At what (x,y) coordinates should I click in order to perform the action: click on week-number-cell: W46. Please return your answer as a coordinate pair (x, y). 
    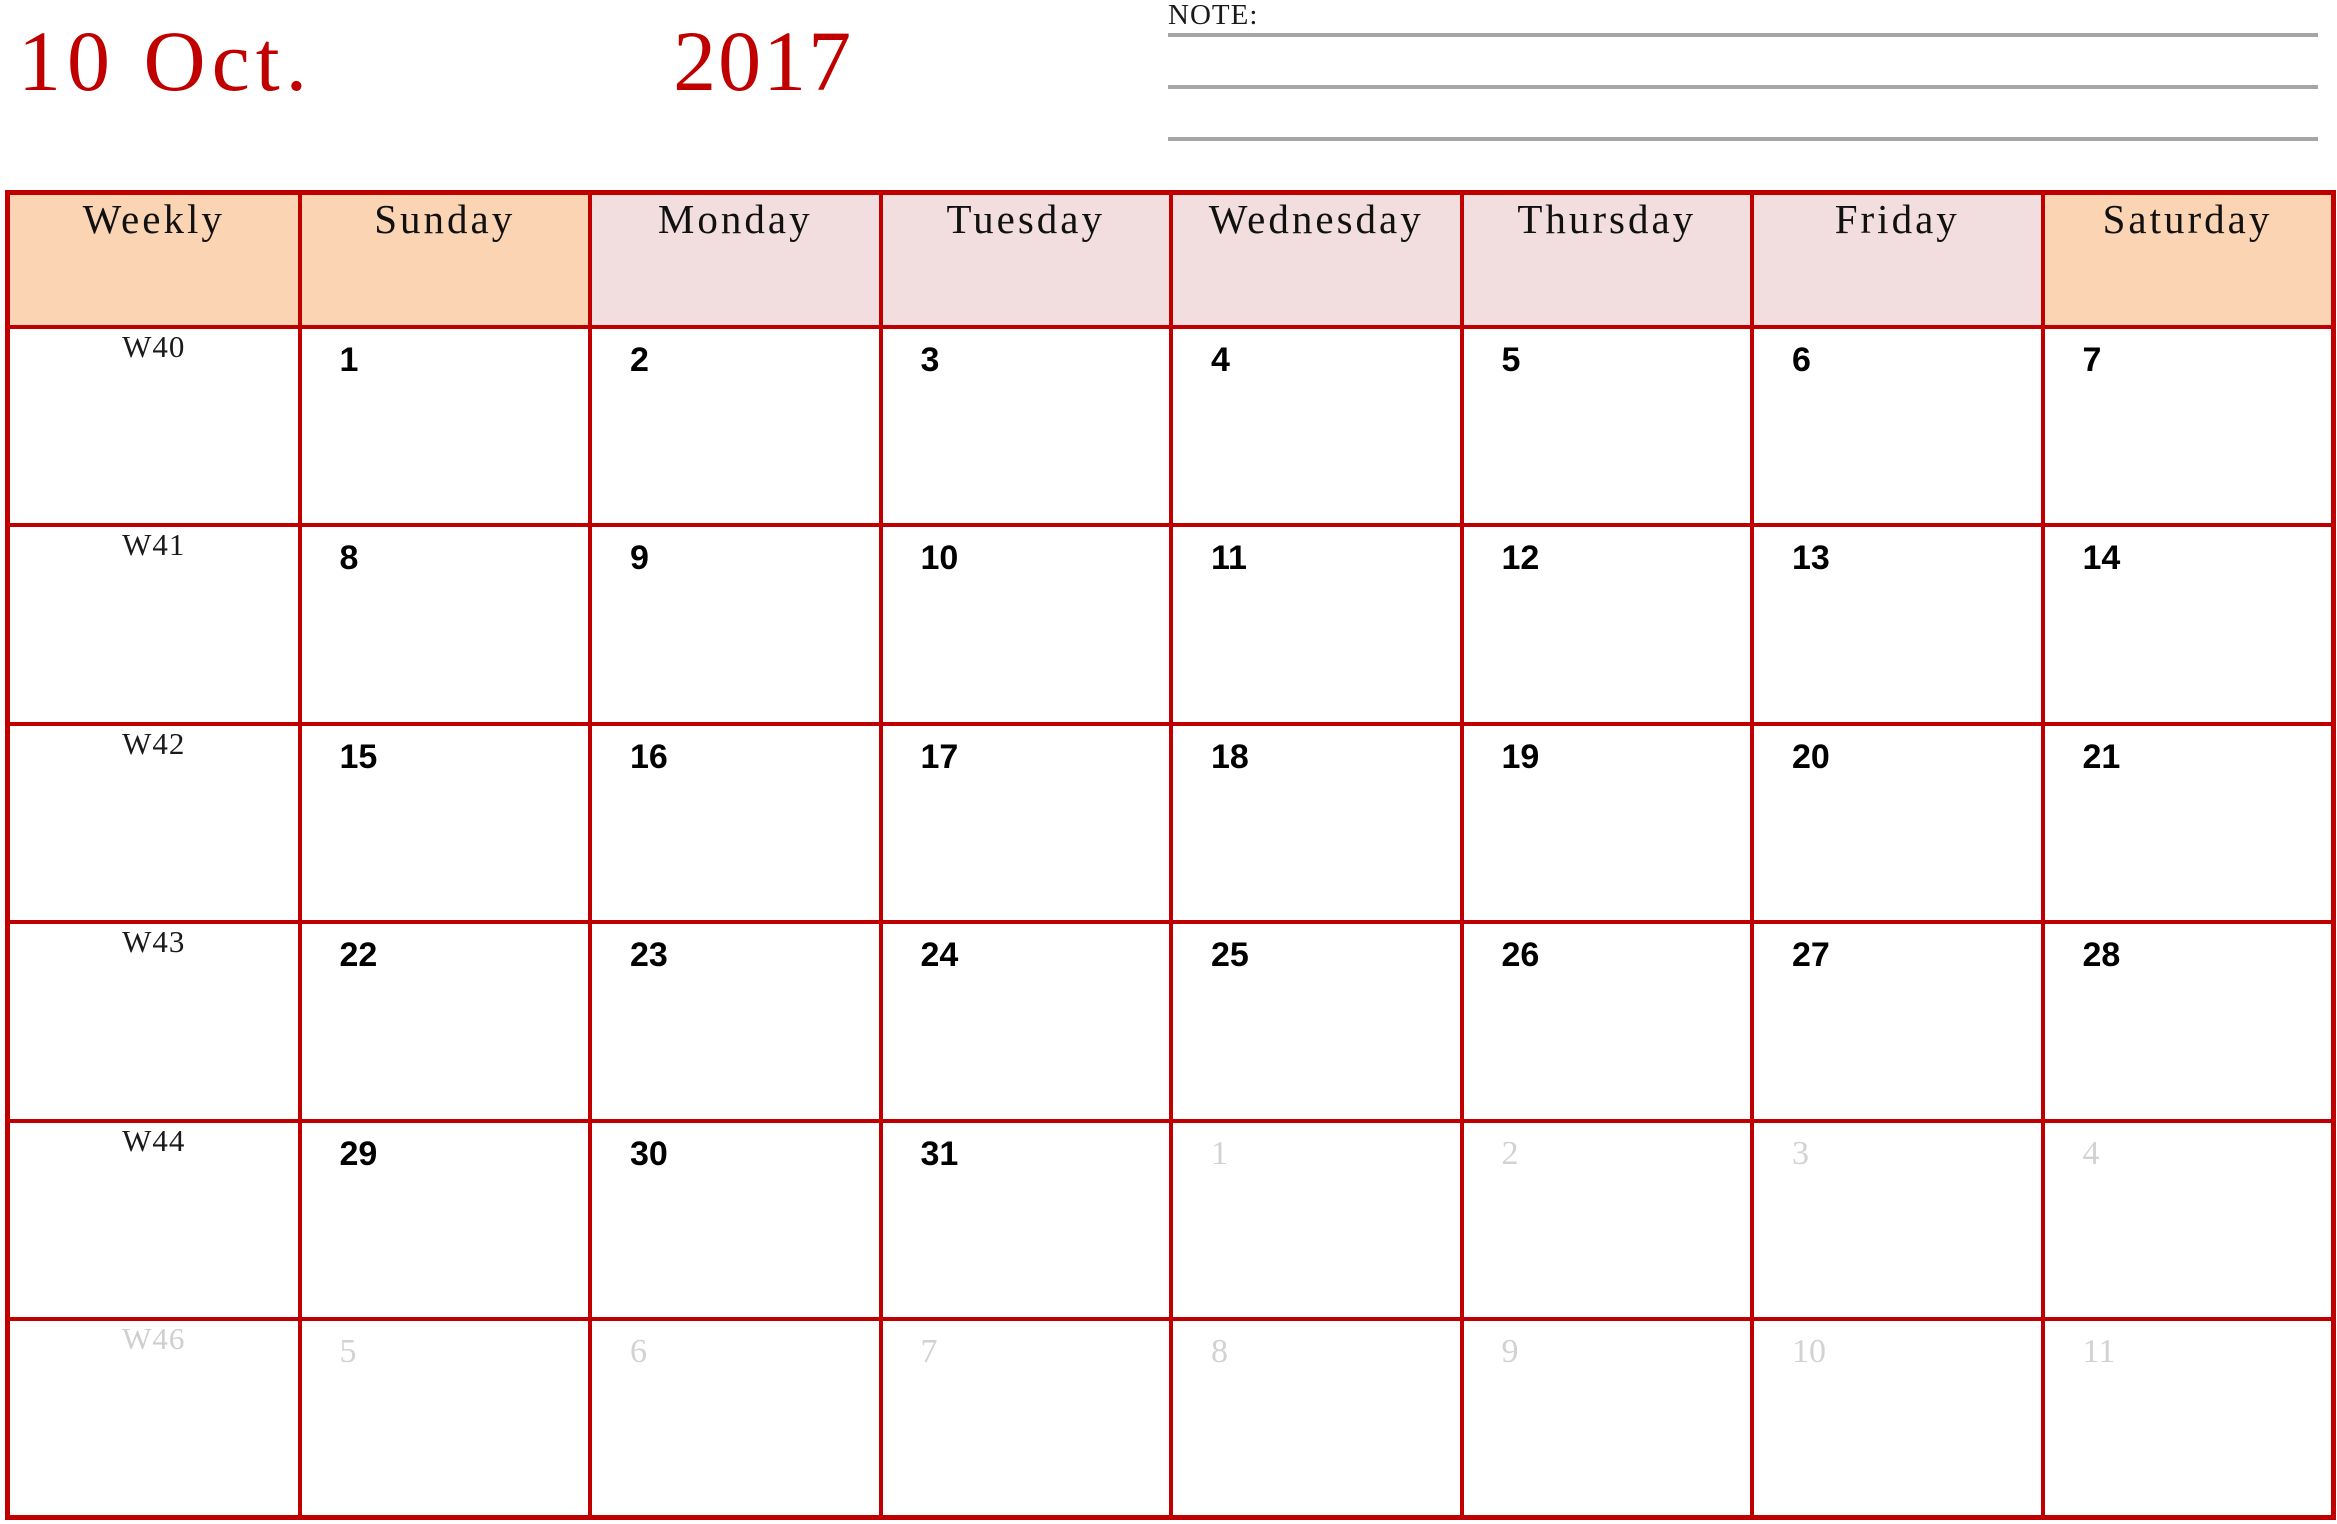
    Looking at the image, I should click on (153, 1418).